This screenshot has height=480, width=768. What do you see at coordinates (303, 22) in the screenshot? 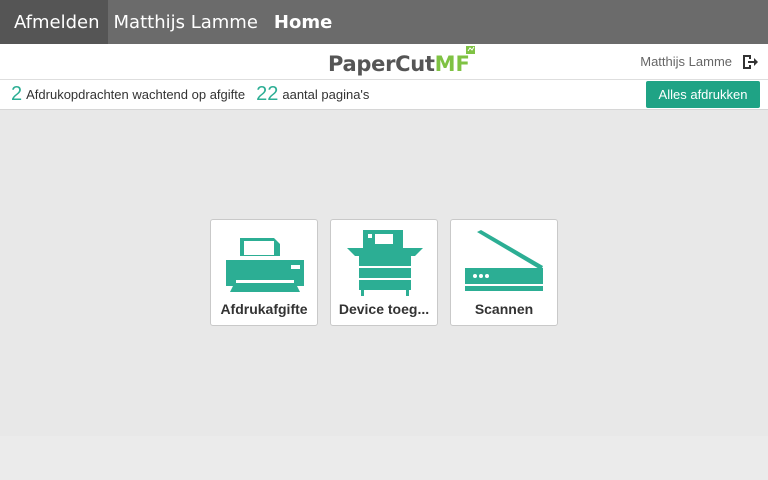
I see `home-link: Home` at bounding box center [303, 22].